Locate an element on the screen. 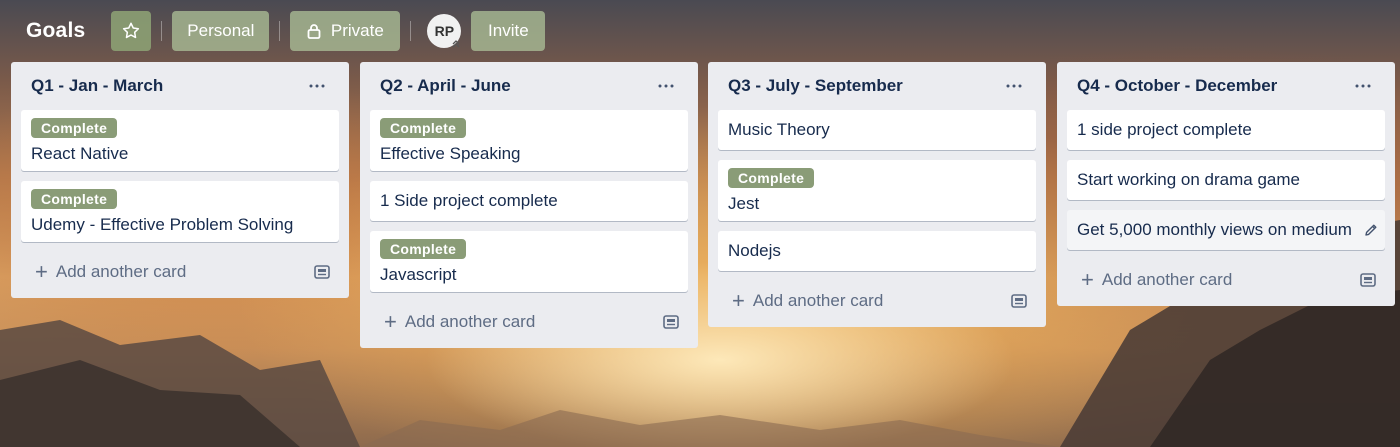  card-title: React Native is located at coordinates (80, 153).